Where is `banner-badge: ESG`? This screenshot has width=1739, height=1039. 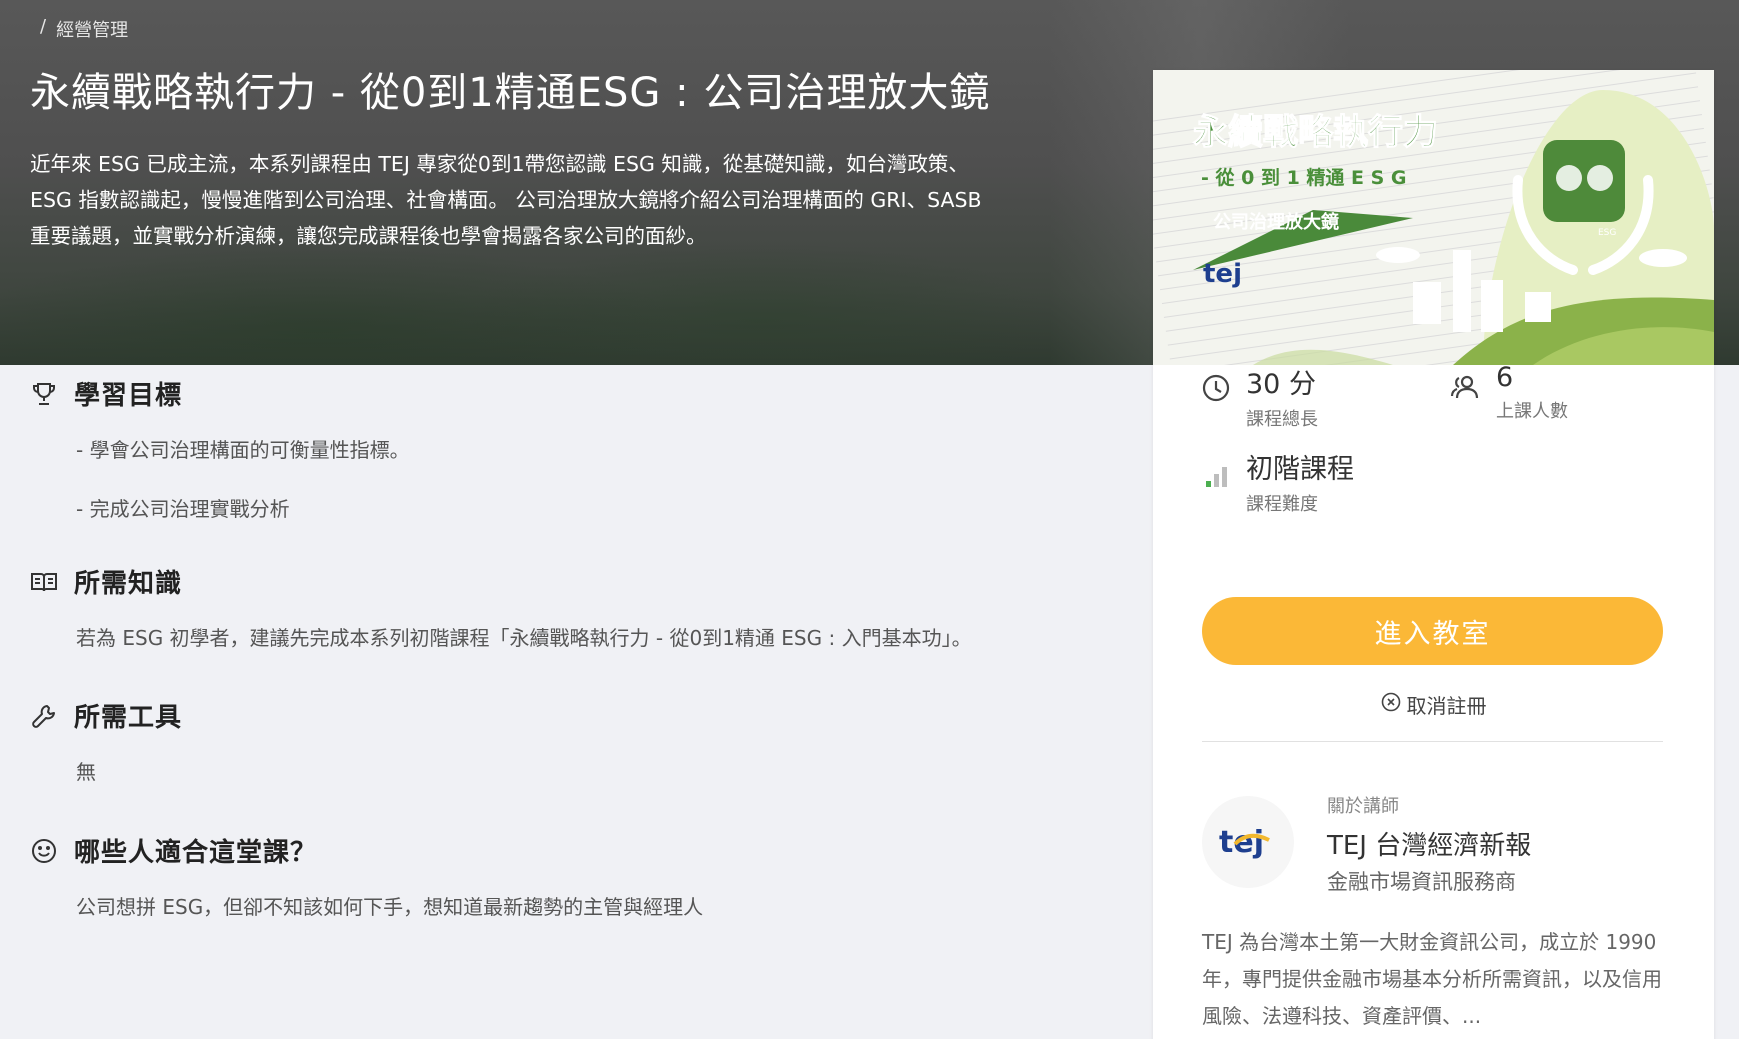 banner-badge: ESG is located at coordinates (1607, 233).